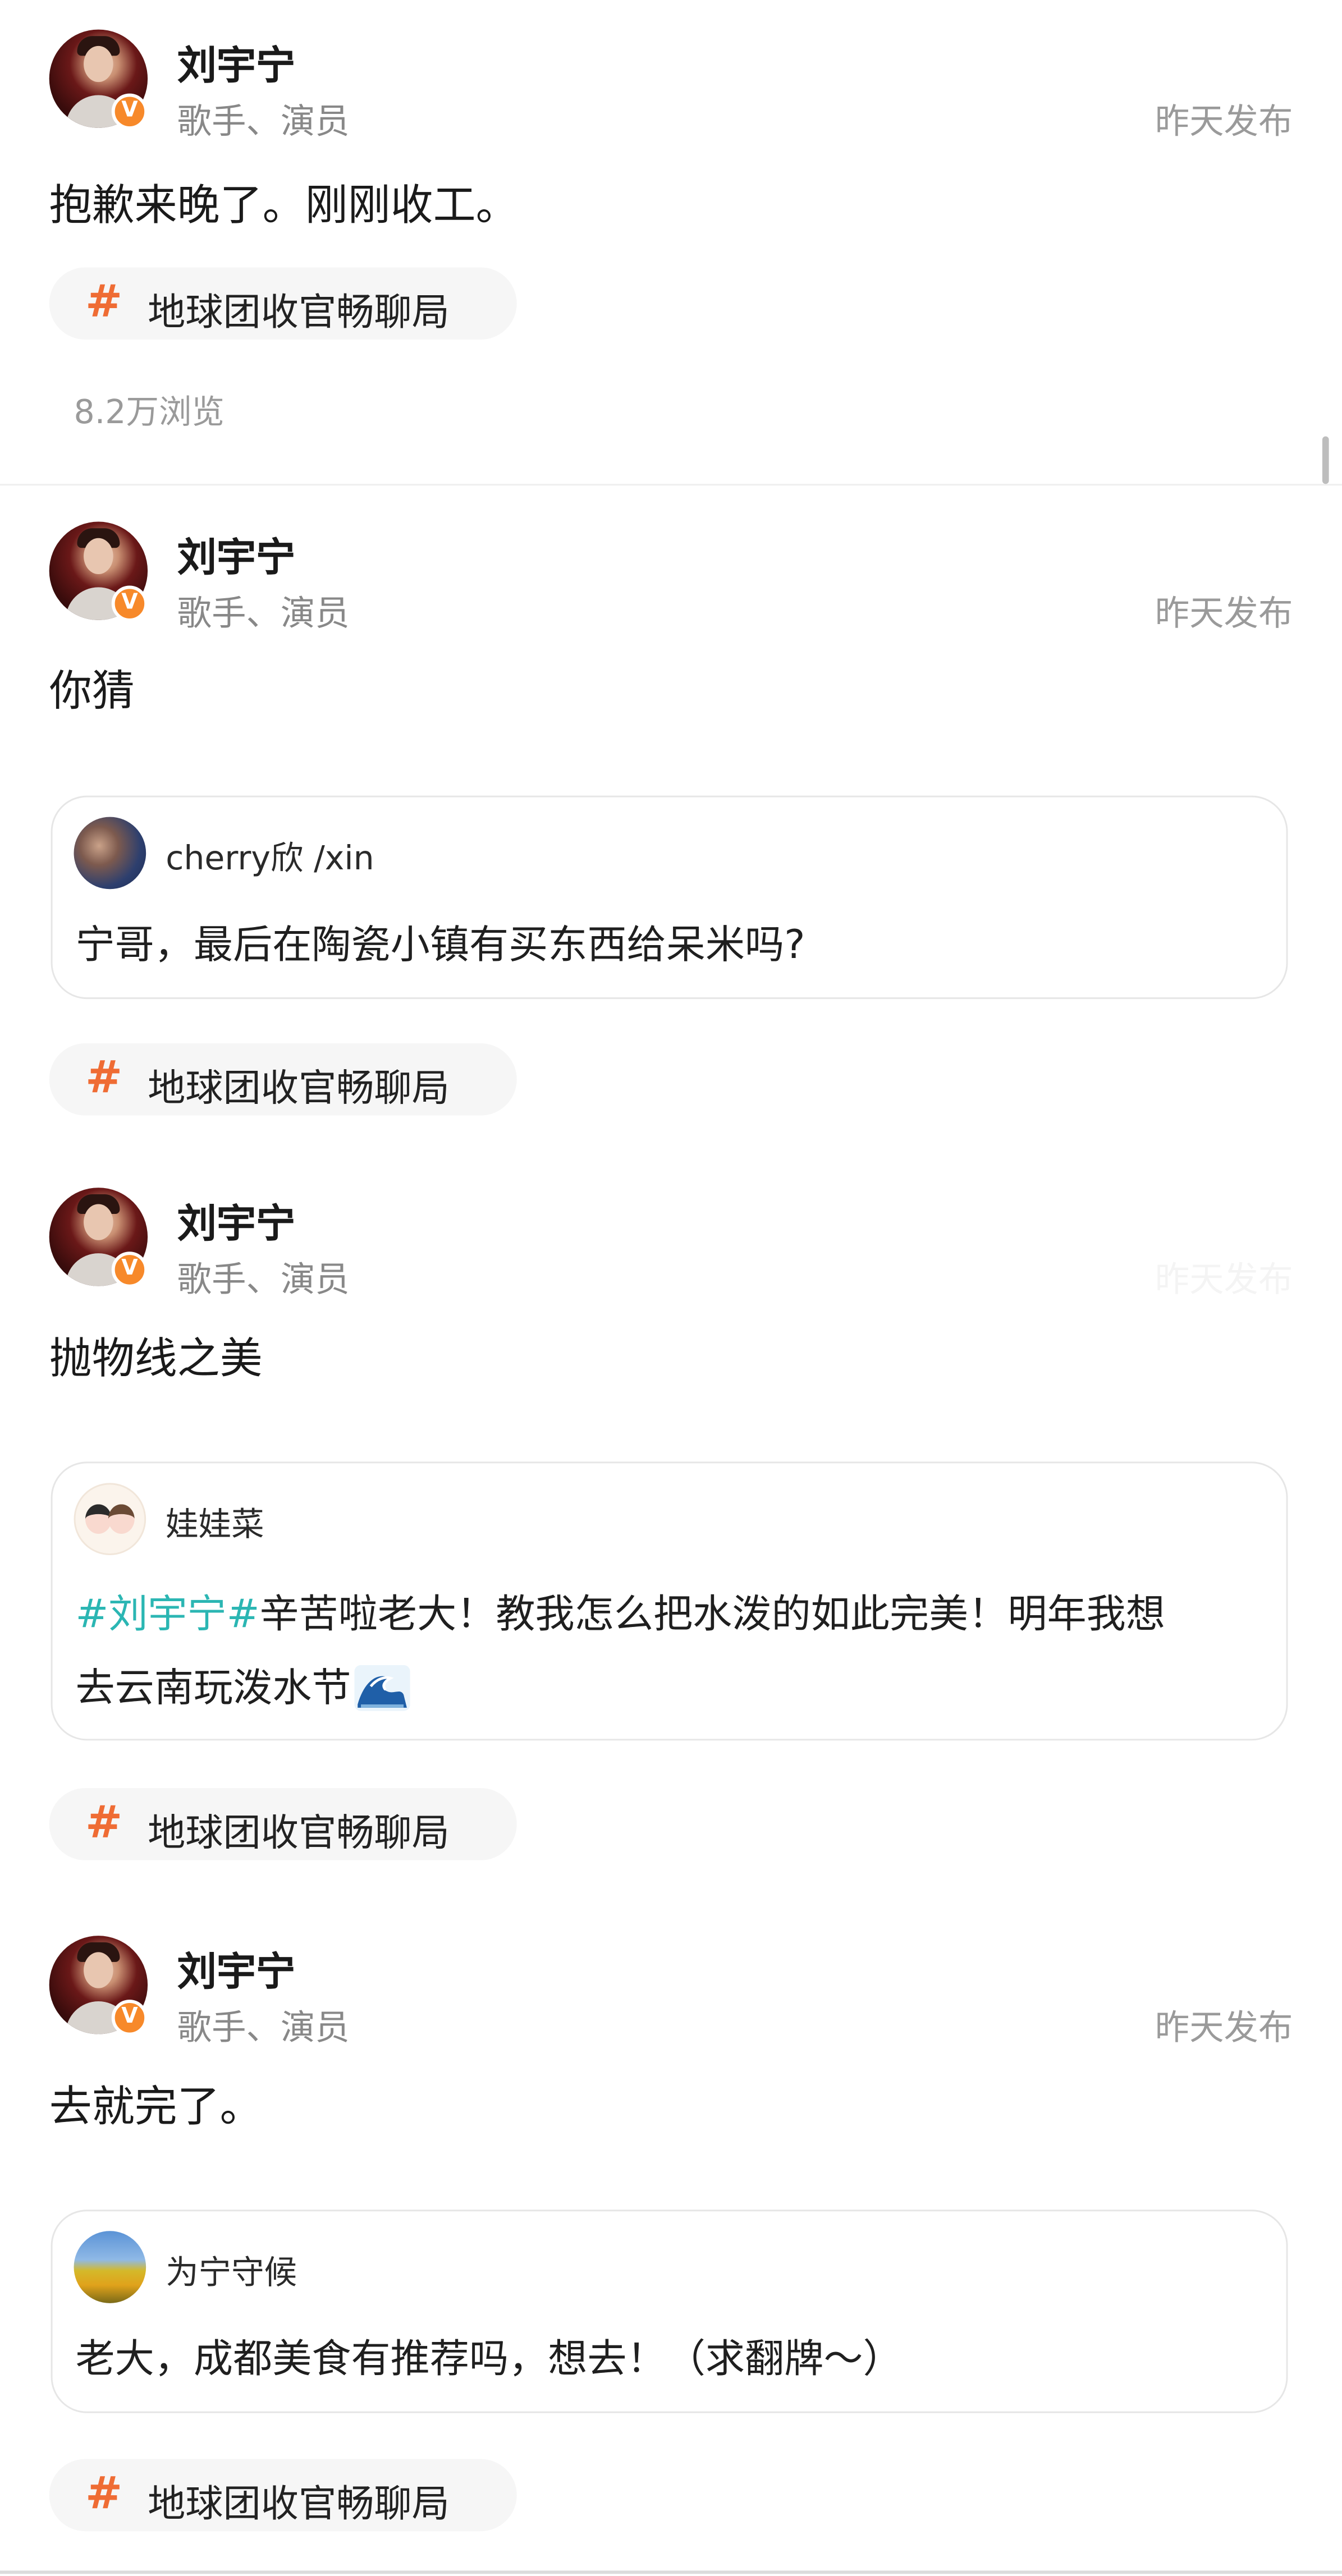 The width and height of the screenshot is (1342, 2576). What do you see at coordinates (669, 897) in the screenshot?
I see `quoted-question-card: cherry欣 /xin 宁哥，最后在陶瓷小镇有买东西给呆米吗?` at bounding box center [669, 897].